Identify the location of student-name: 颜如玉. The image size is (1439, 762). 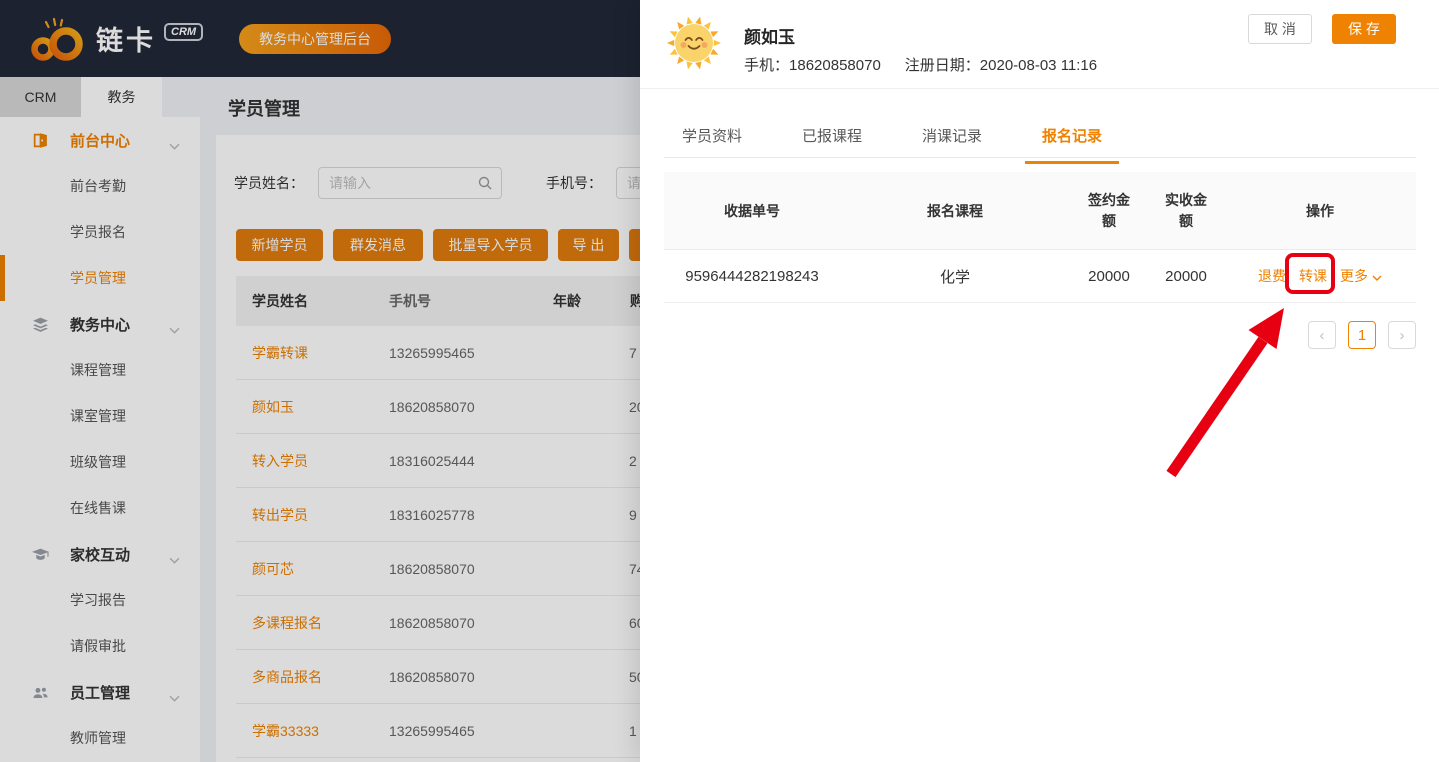
(769, 37).